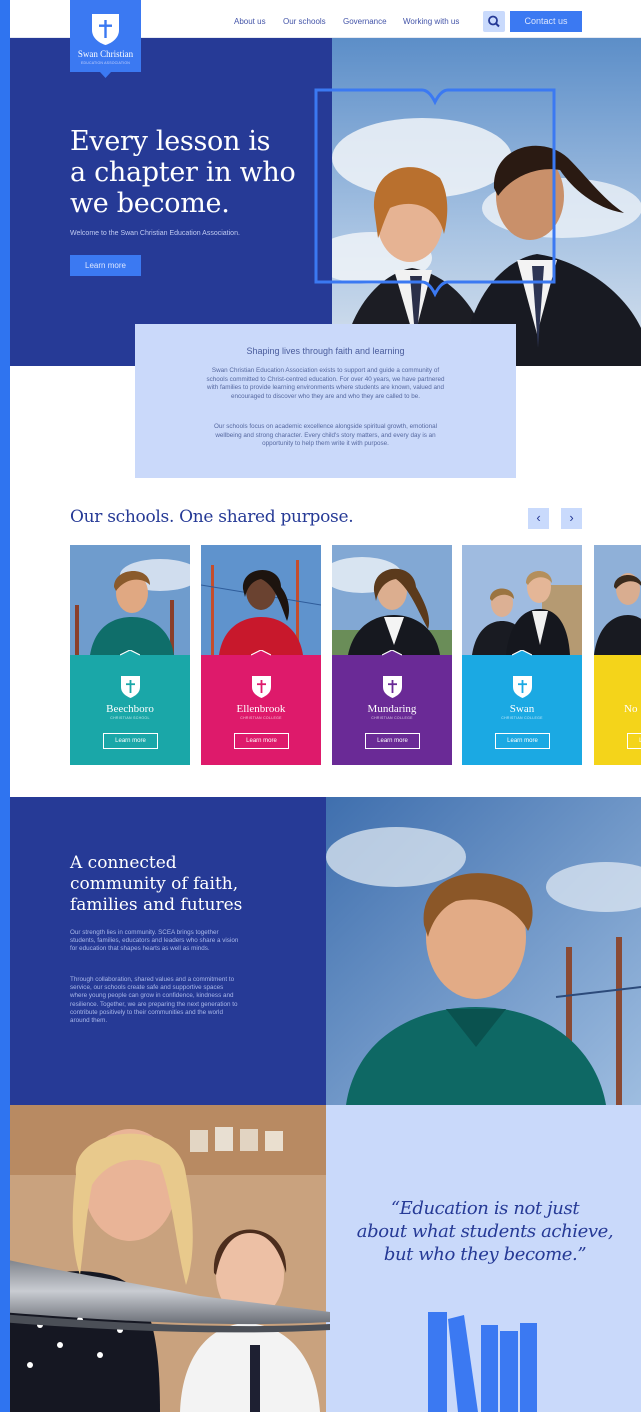  Describe the element at coordinates (105, 63) in the screenshot. I see `logo-subtitle: EDUCATION ASSOCIATION` at that location.